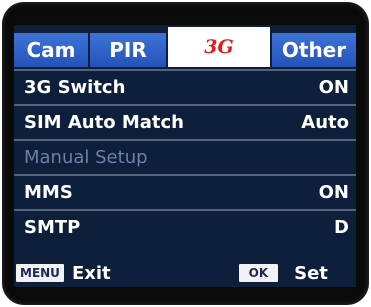 The height and width of the screenshot is (307, 371). Describe the element at coordinates (185, 86) in the screenshot. I see `setting-3g-switch: 3G Switch ON` at that location.